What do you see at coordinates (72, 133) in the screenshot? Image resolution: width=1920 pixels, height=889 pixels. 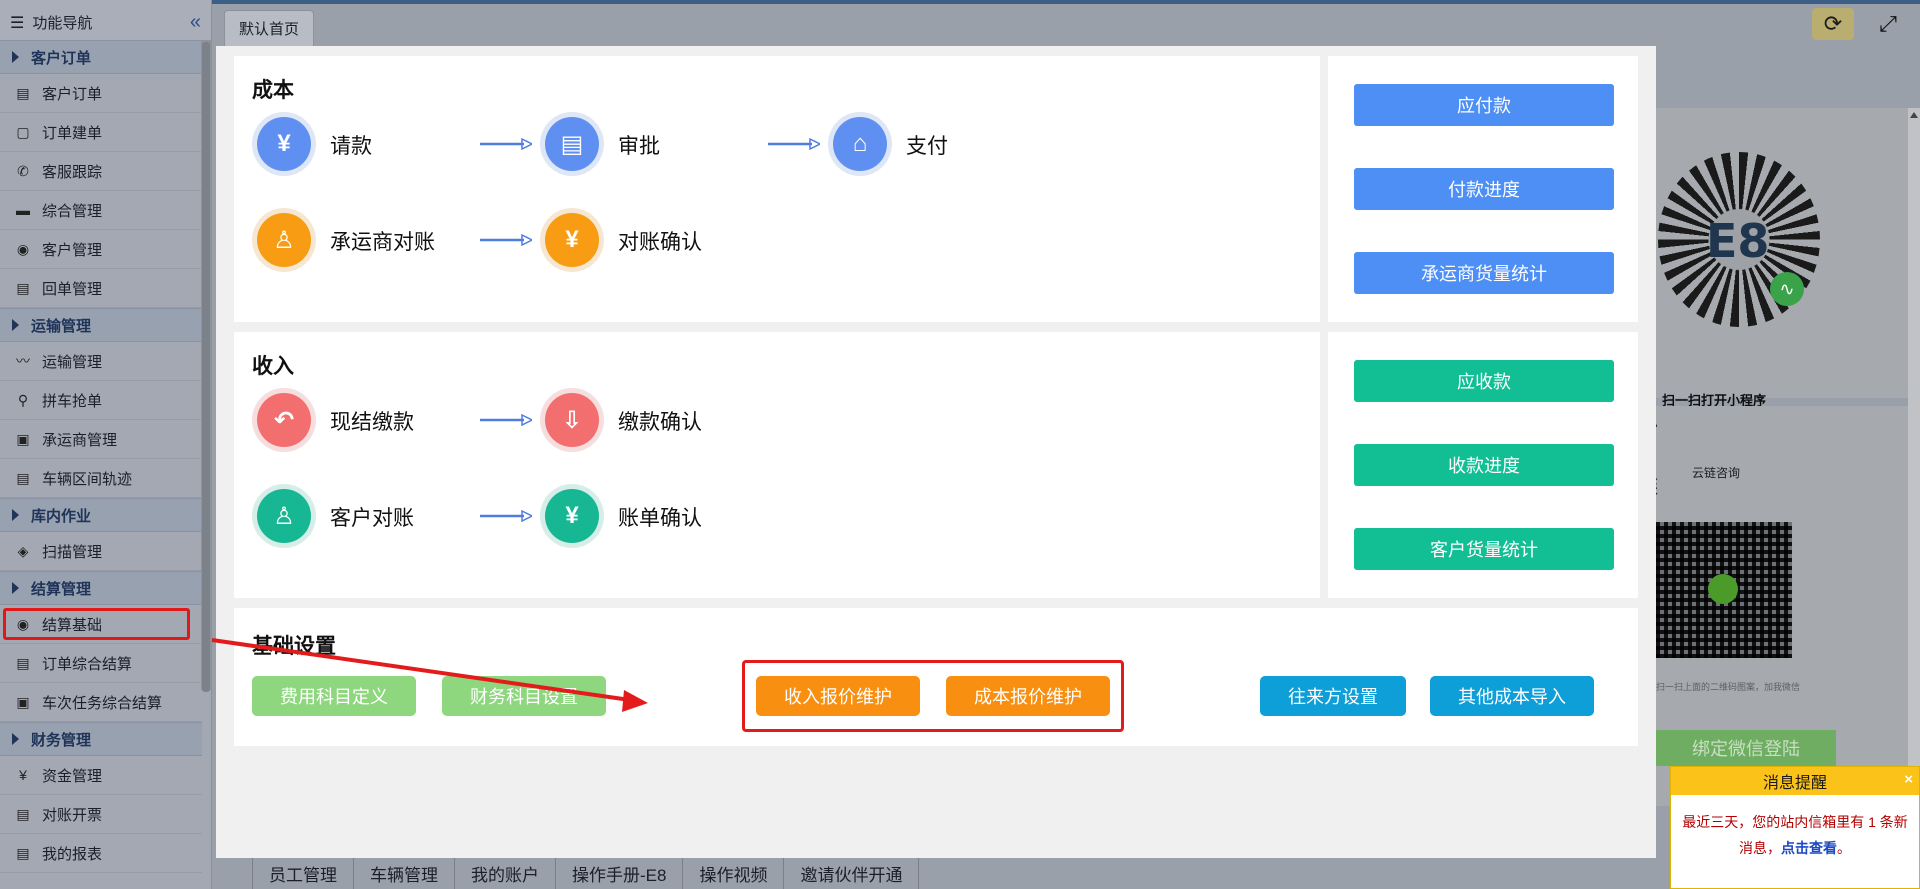 I see `sidebar-item-label: 订单建单` at bounding box center [72, 133].